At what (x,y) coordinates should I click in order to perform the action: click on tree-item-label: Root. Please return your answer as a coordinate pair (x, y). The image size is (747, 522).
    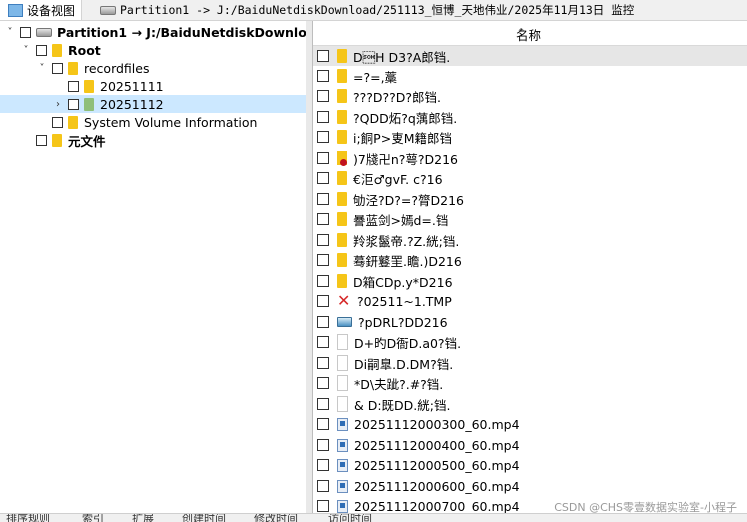
    Looking at the image, I should click on (84, 50).